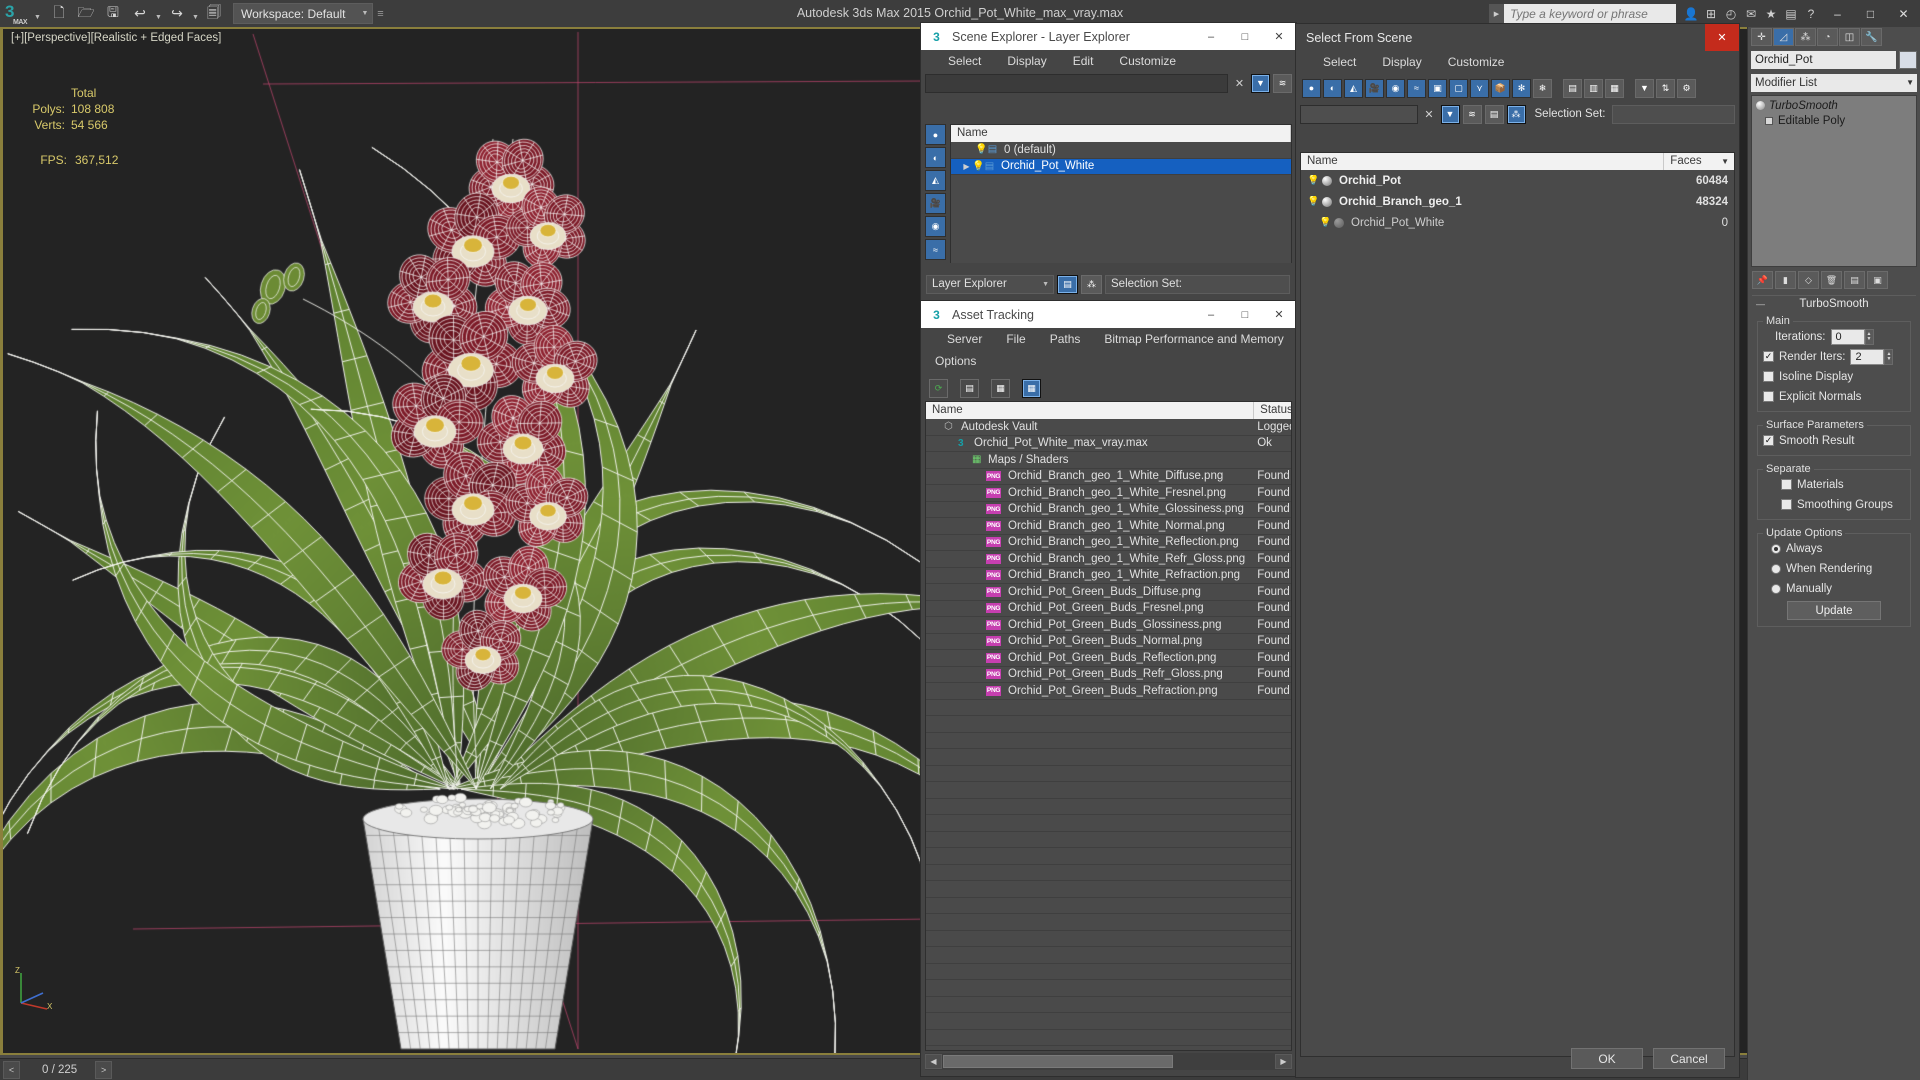 The height and width of the screenshot is (1080, 1920). I want to click on explicit-normals-checkbox, so click(1768, 396).